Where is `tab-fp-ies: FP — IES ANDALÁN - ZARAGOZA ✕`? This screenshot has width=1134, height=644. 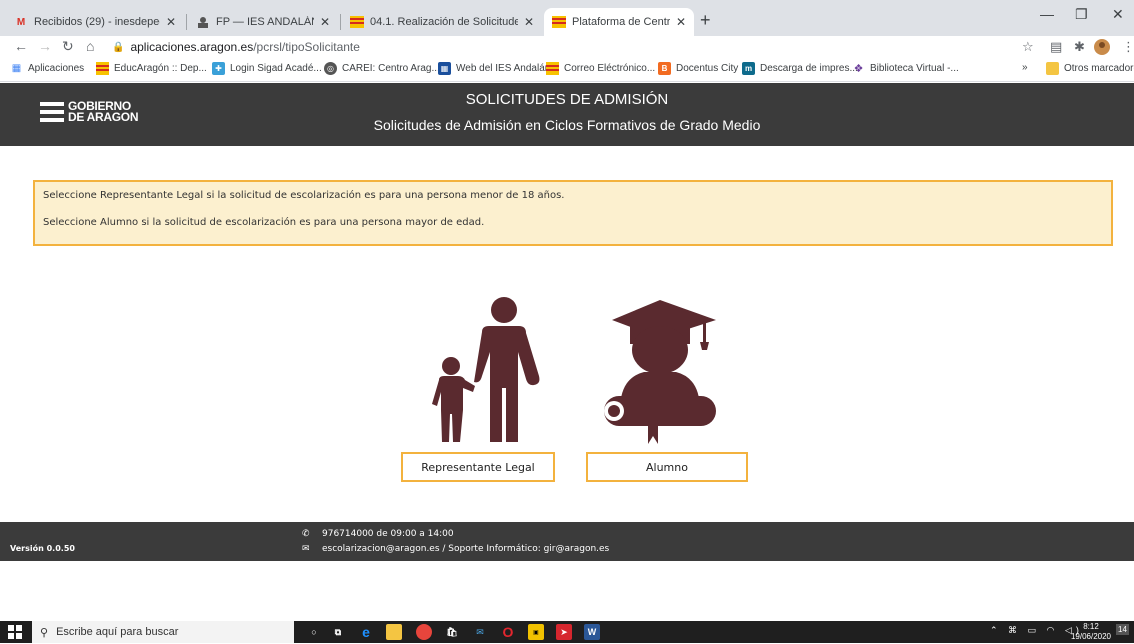 tab-fp-ies: FP — IES ANDALÁN - ZARAGOZA ✕ is located at coordinates (263, 22).